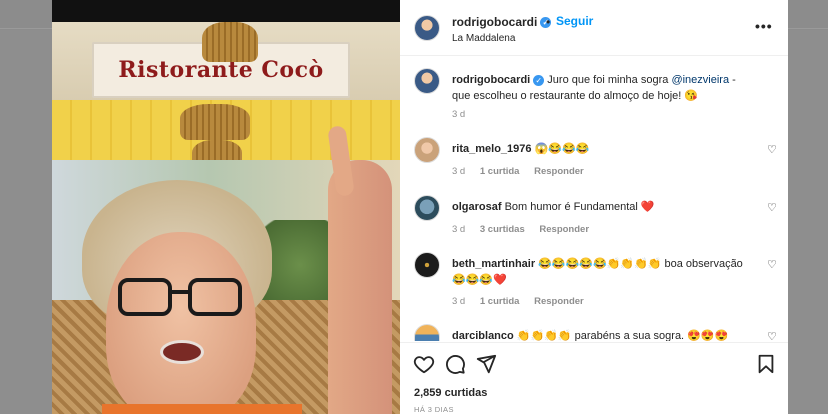 The image size is (828, 414). What do you see at coordinates (492, 149) in the screenshot?
I see `commenter-username: rita_melo_1976` at bounding box center [492, 149].